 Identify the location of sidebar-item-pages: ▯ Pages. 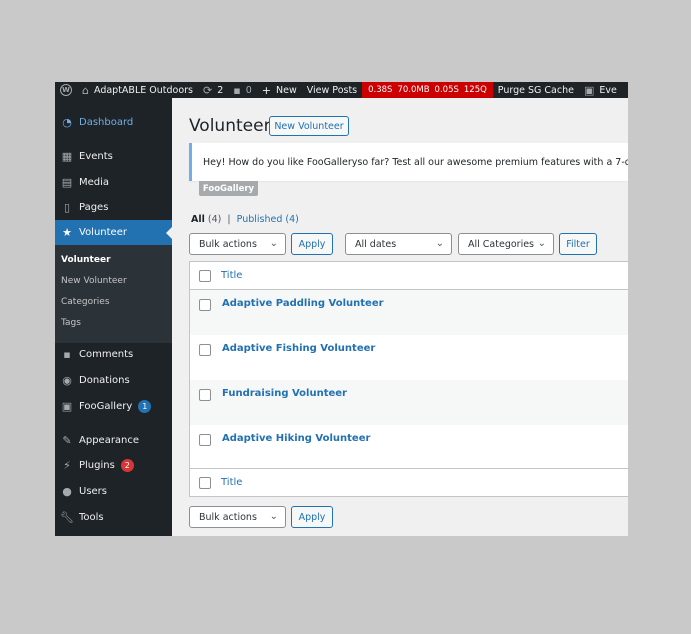
(113, 207).